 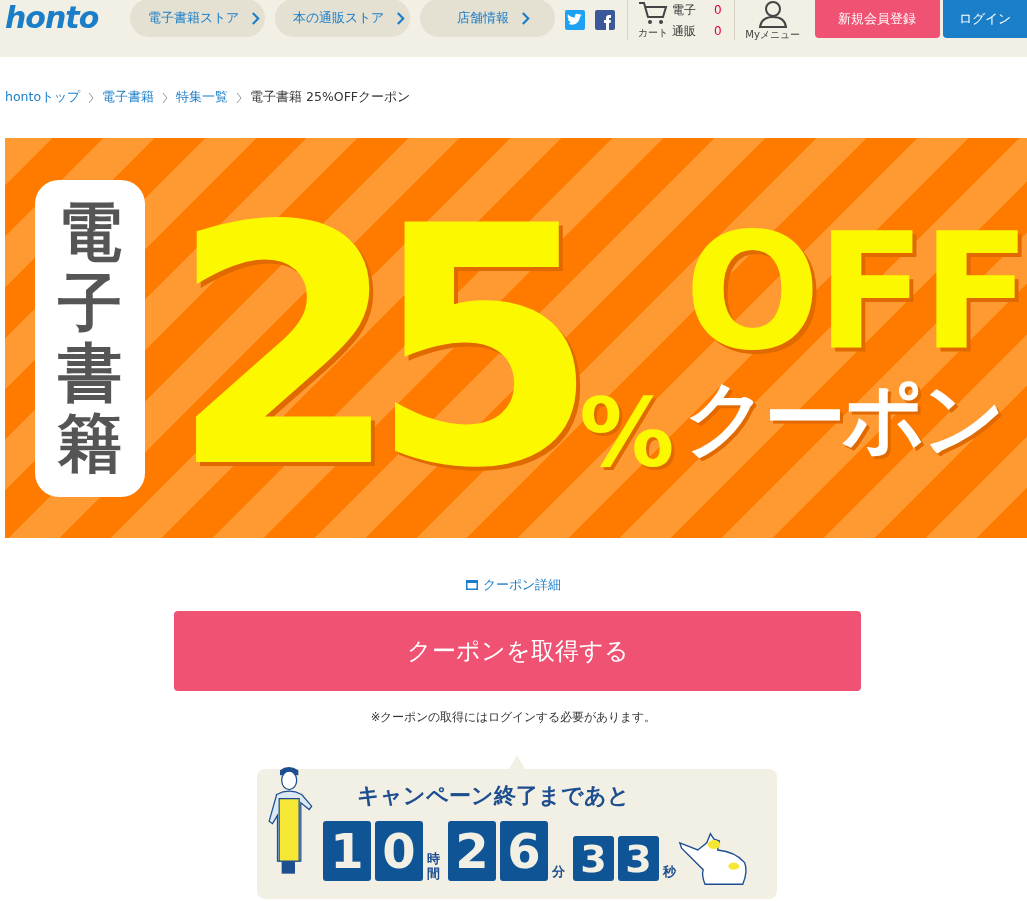 I want to click on countdown-title: キャンペーン終了まであと, so click(x=494, y=796).